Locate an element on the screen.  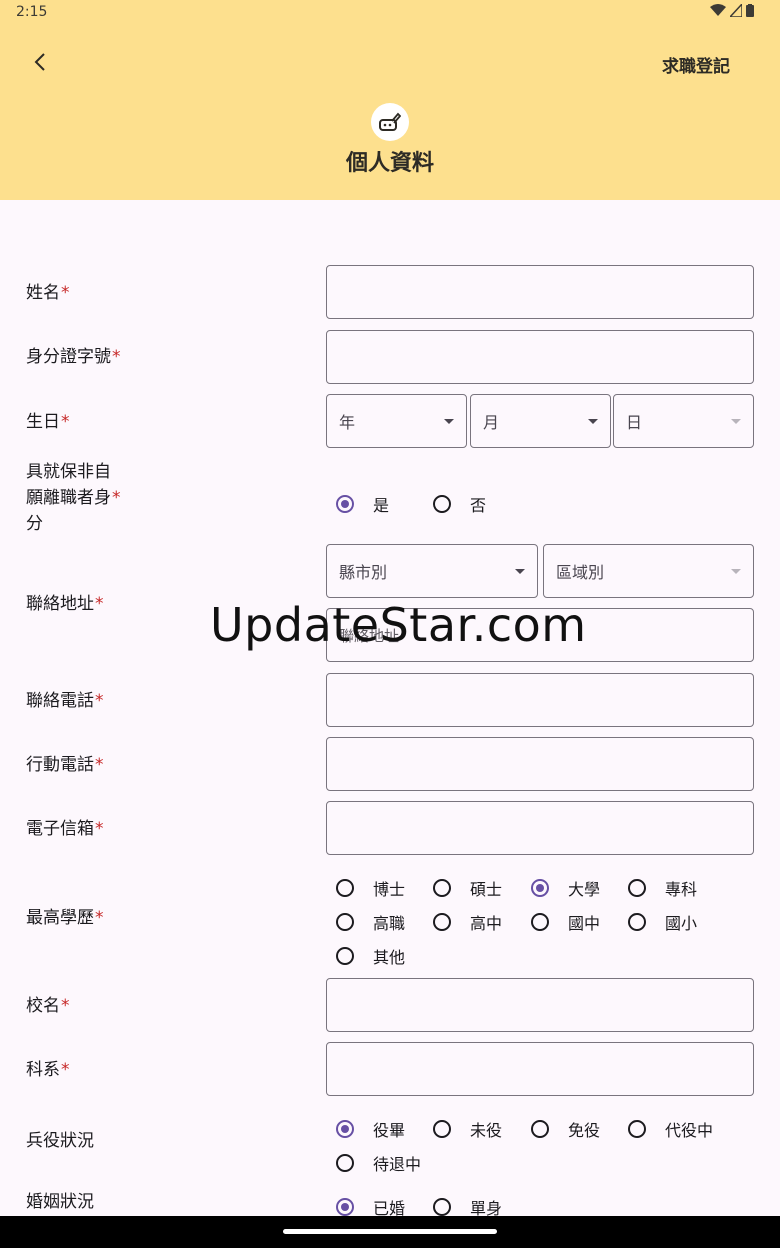
city-select: 縣市別 is located at coordinates (432, 571).